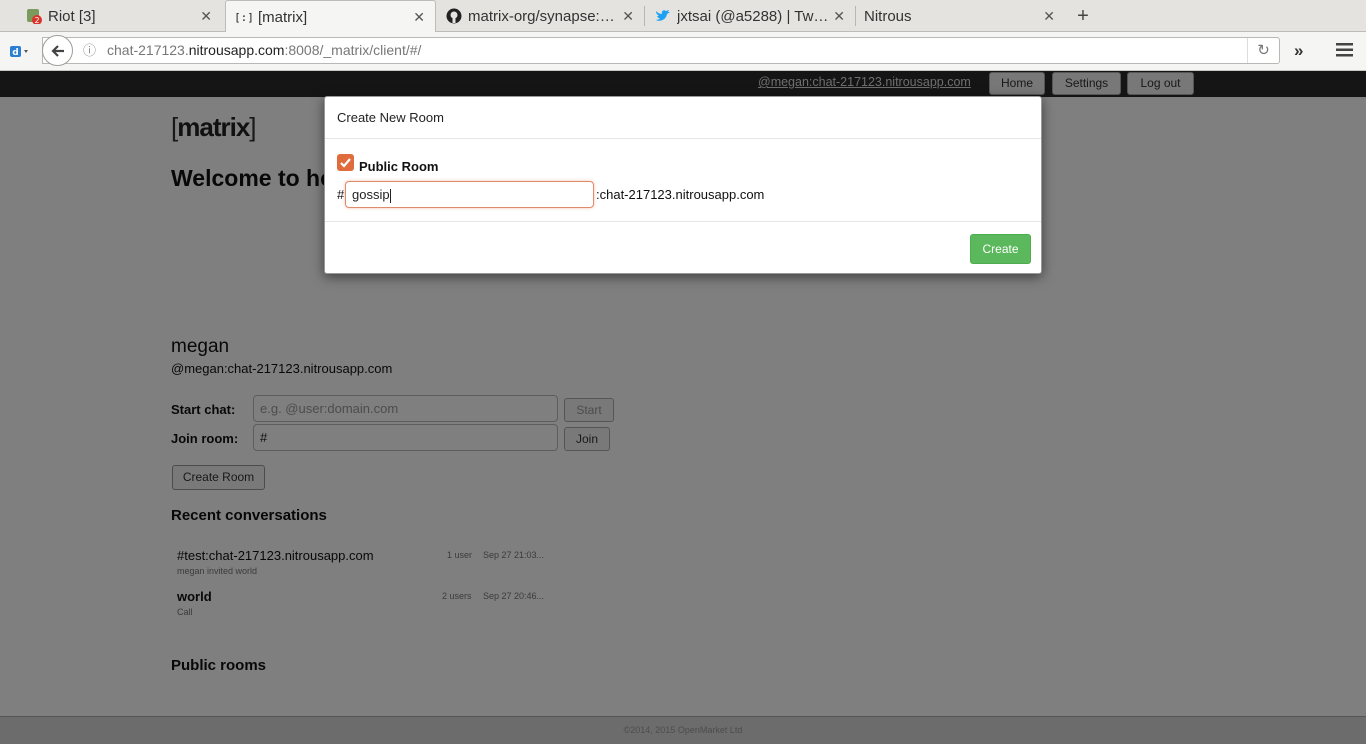  What do you see at coordinates (888, 16) in the screenshot?
I see `tab-label: Nitrous` at bounding box center [888, 16].